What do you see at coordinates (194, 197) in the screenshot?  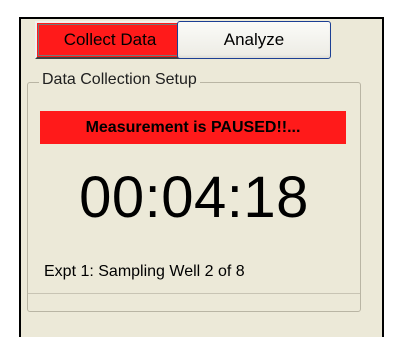 I see `elapsed-timer: 00:04:18` at bounding box center [194, 197].